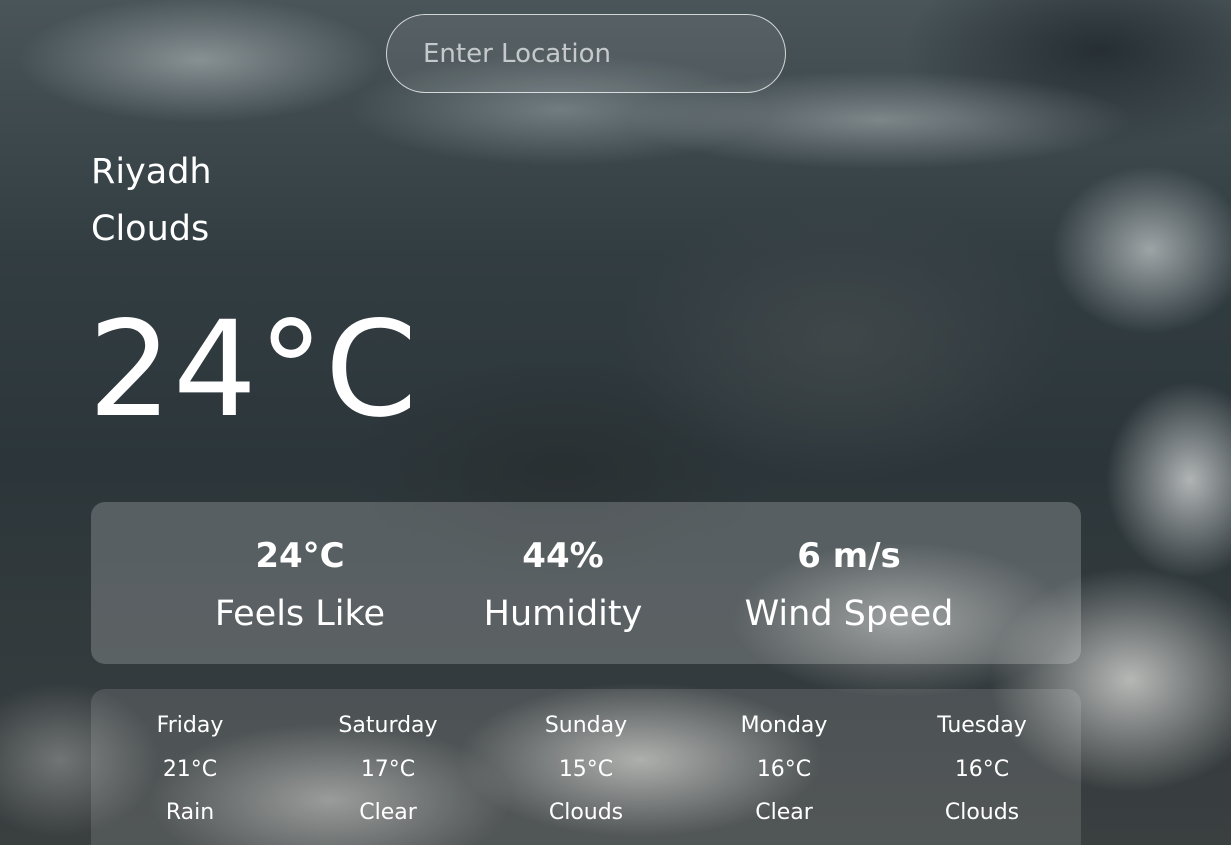 Image resolution: width=1231 pixels, height=845 pixels. Describe the element at coordinates (563, 614) in the screenshot. I see `humidity-label: Humidity` at that location.